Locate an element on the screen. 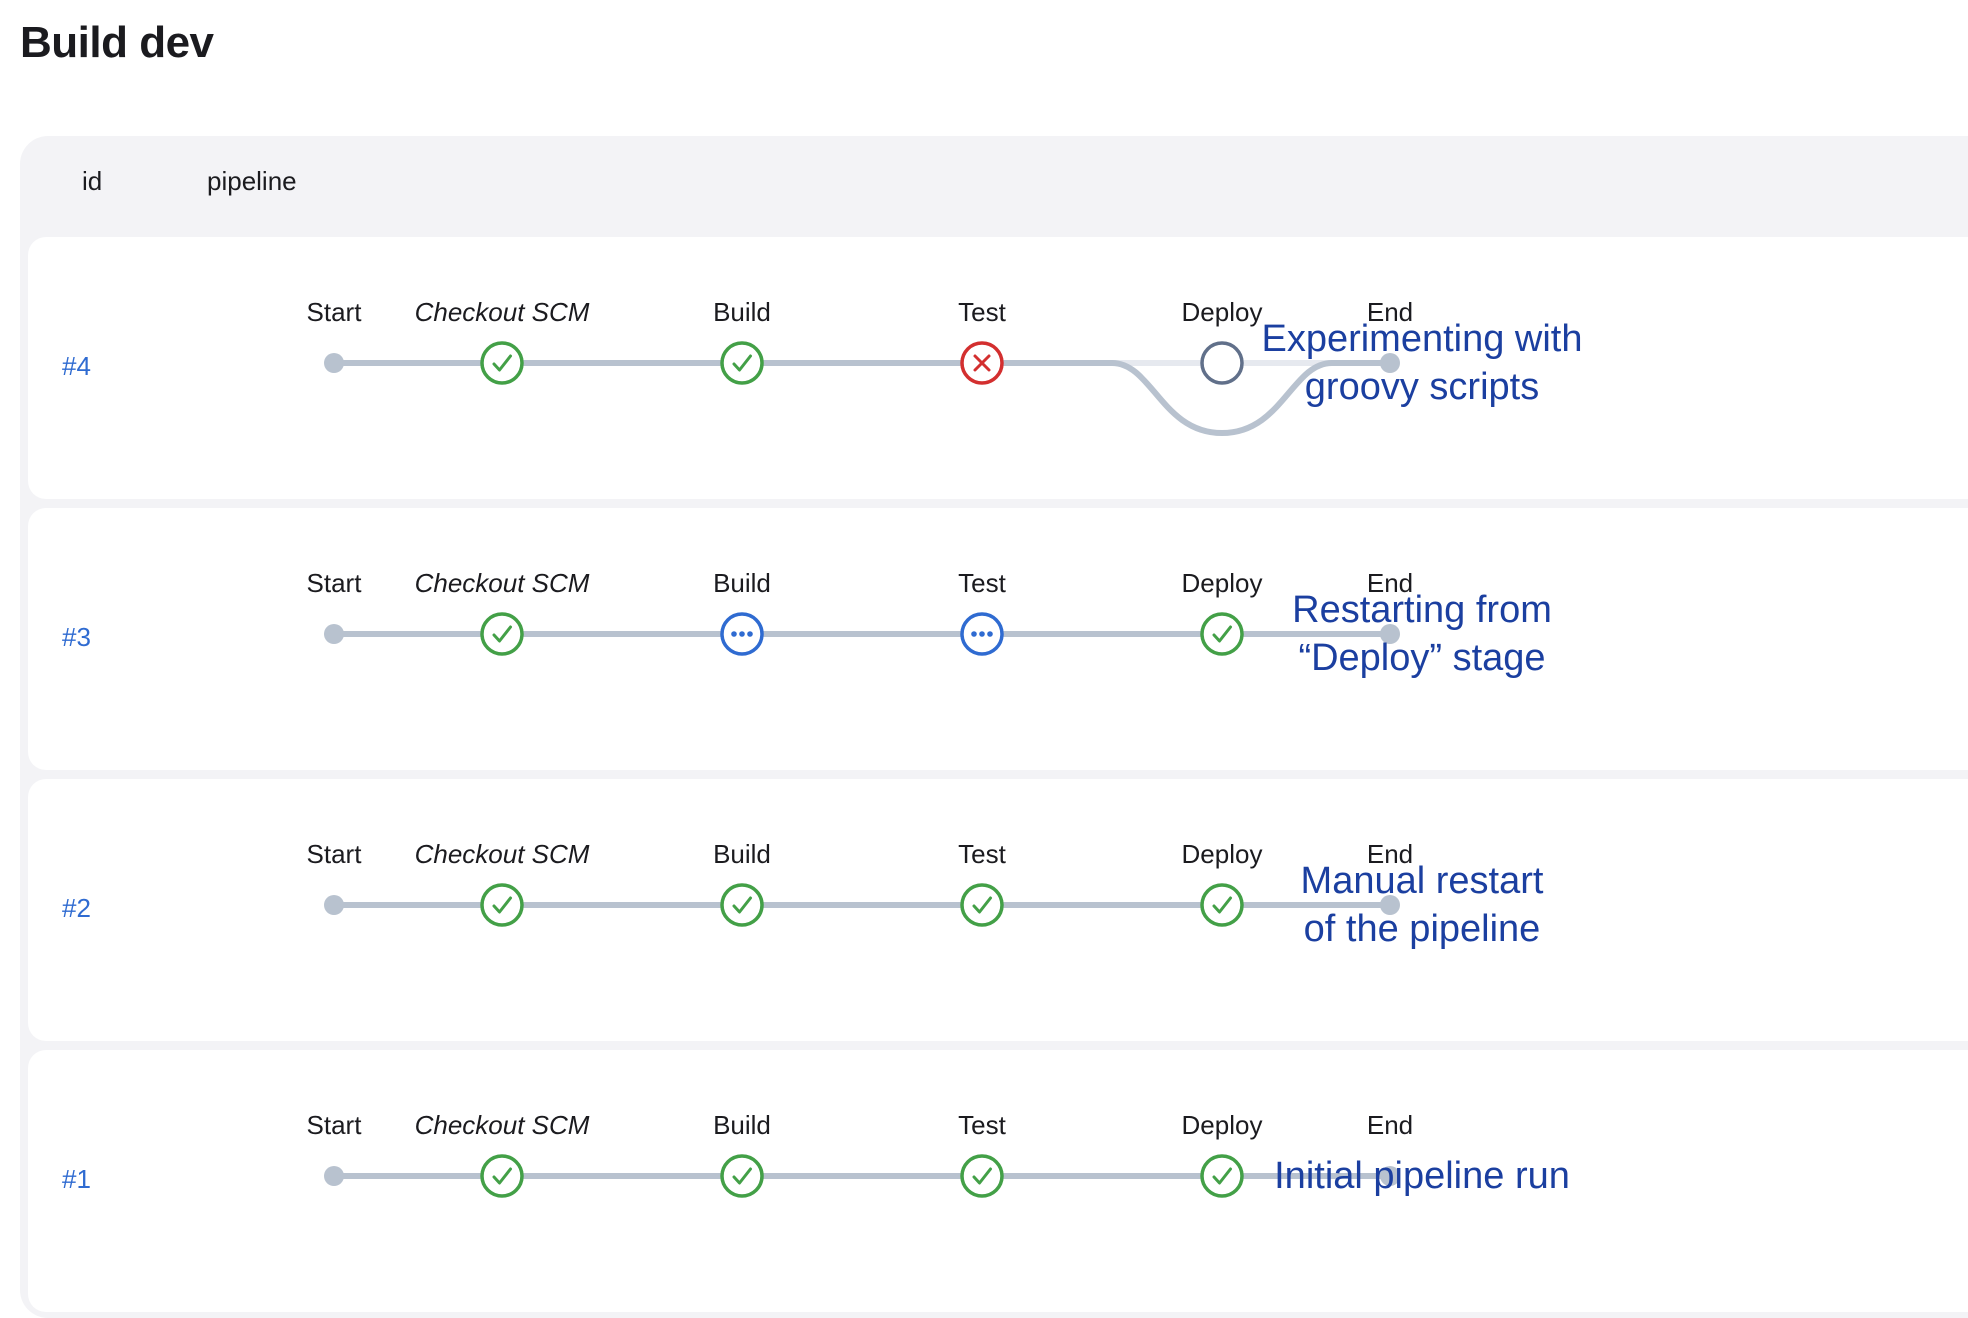 The width and height of the screenshot is (1968, 1318). run-annotation: Manual restart of the pipeline is located at coordinates (1422, 905).